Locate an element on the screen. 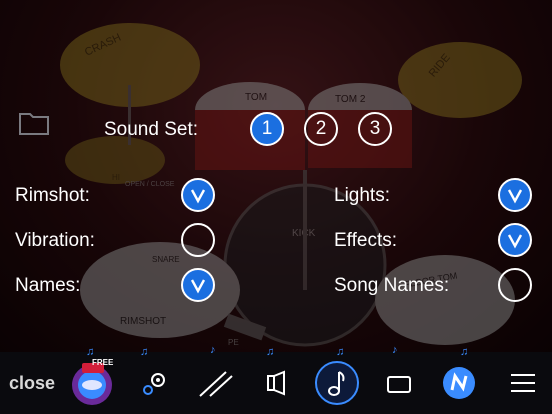  drumsticks-icon is located at coordinates (216, 384).